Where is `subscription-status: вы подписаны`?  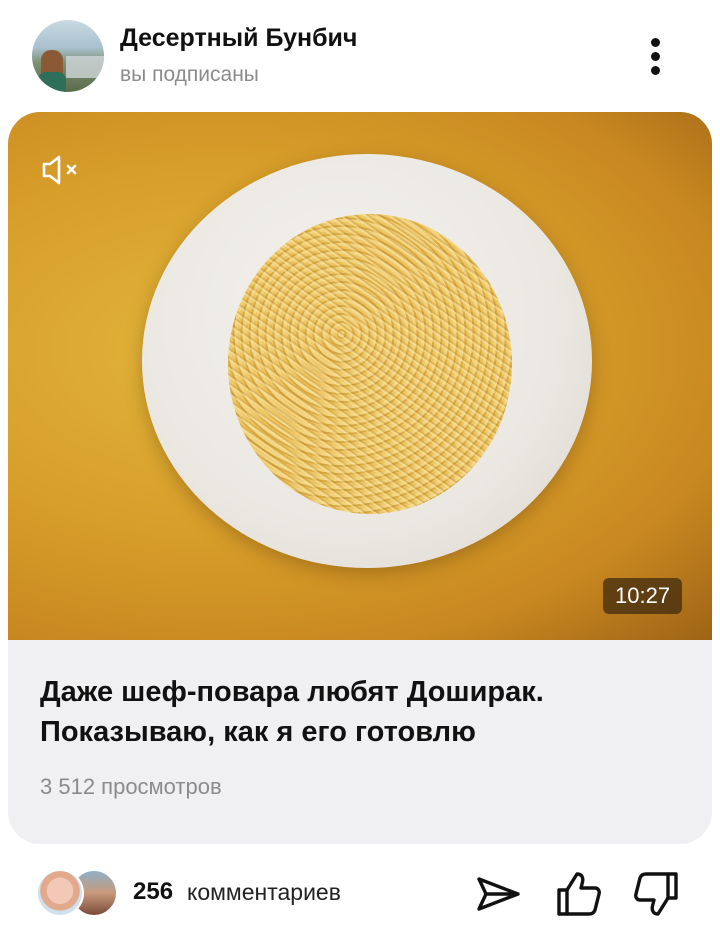
subscription-status: вы подписаны is located at coordinates (189, 74).